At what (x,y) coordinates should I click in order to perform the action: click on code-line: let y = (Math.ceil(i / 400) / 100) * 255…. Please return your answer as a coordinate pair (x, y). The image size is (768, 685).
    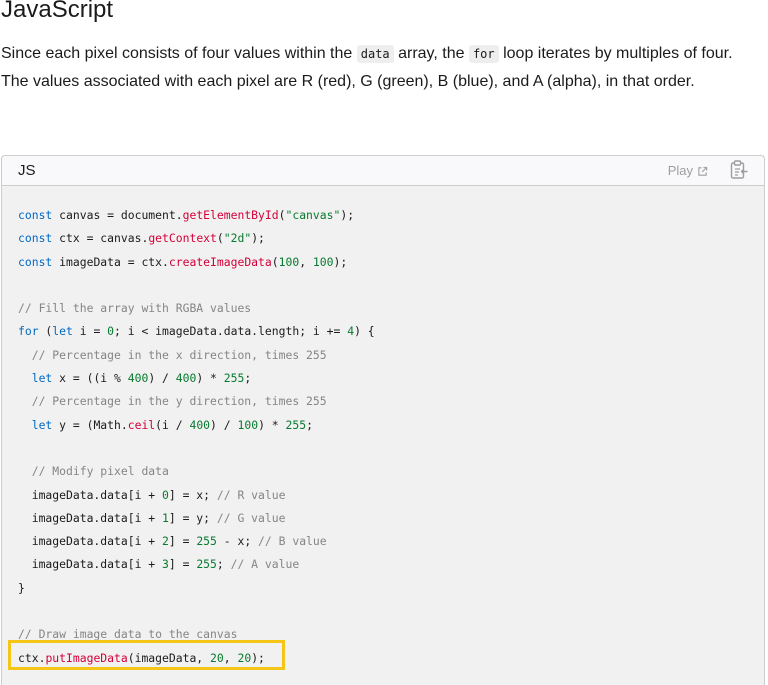
    Looking at the image, I should click on (196, 425).